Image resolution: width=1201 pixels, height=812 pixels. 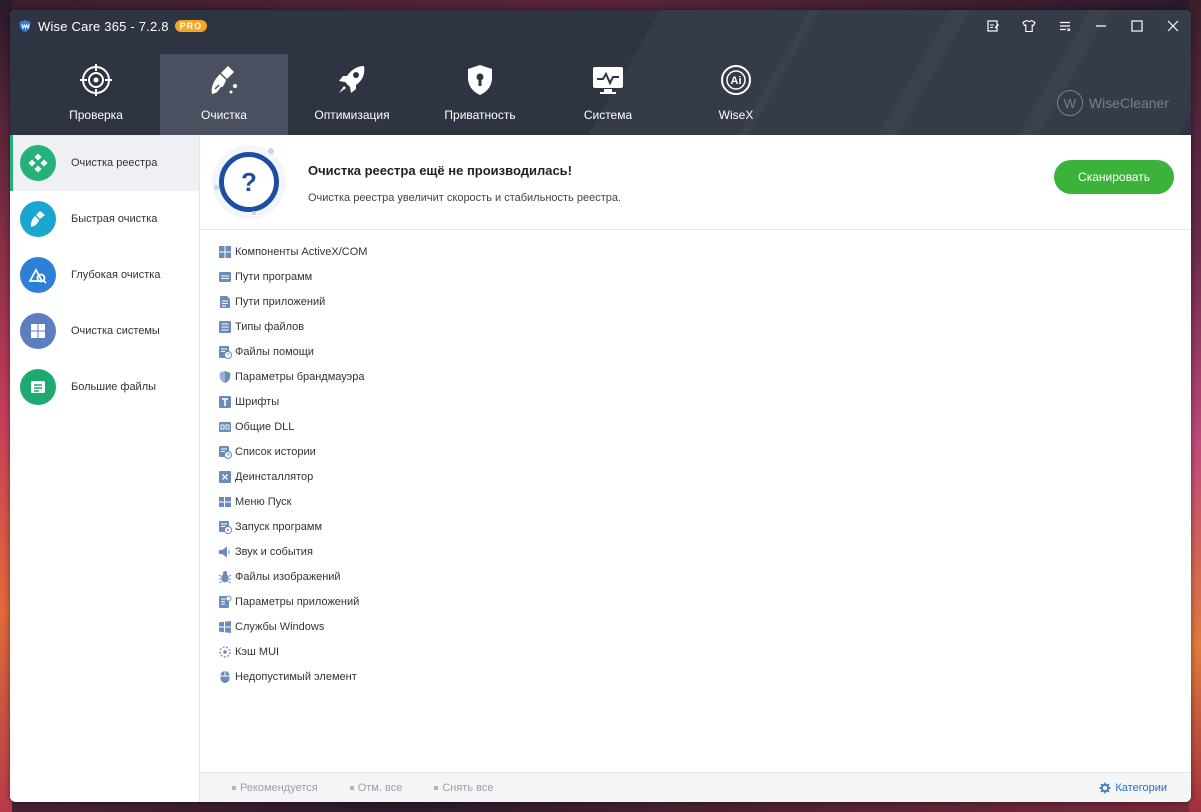 I want to click on list-item: Службы Windows, so click(x=292, y=626).